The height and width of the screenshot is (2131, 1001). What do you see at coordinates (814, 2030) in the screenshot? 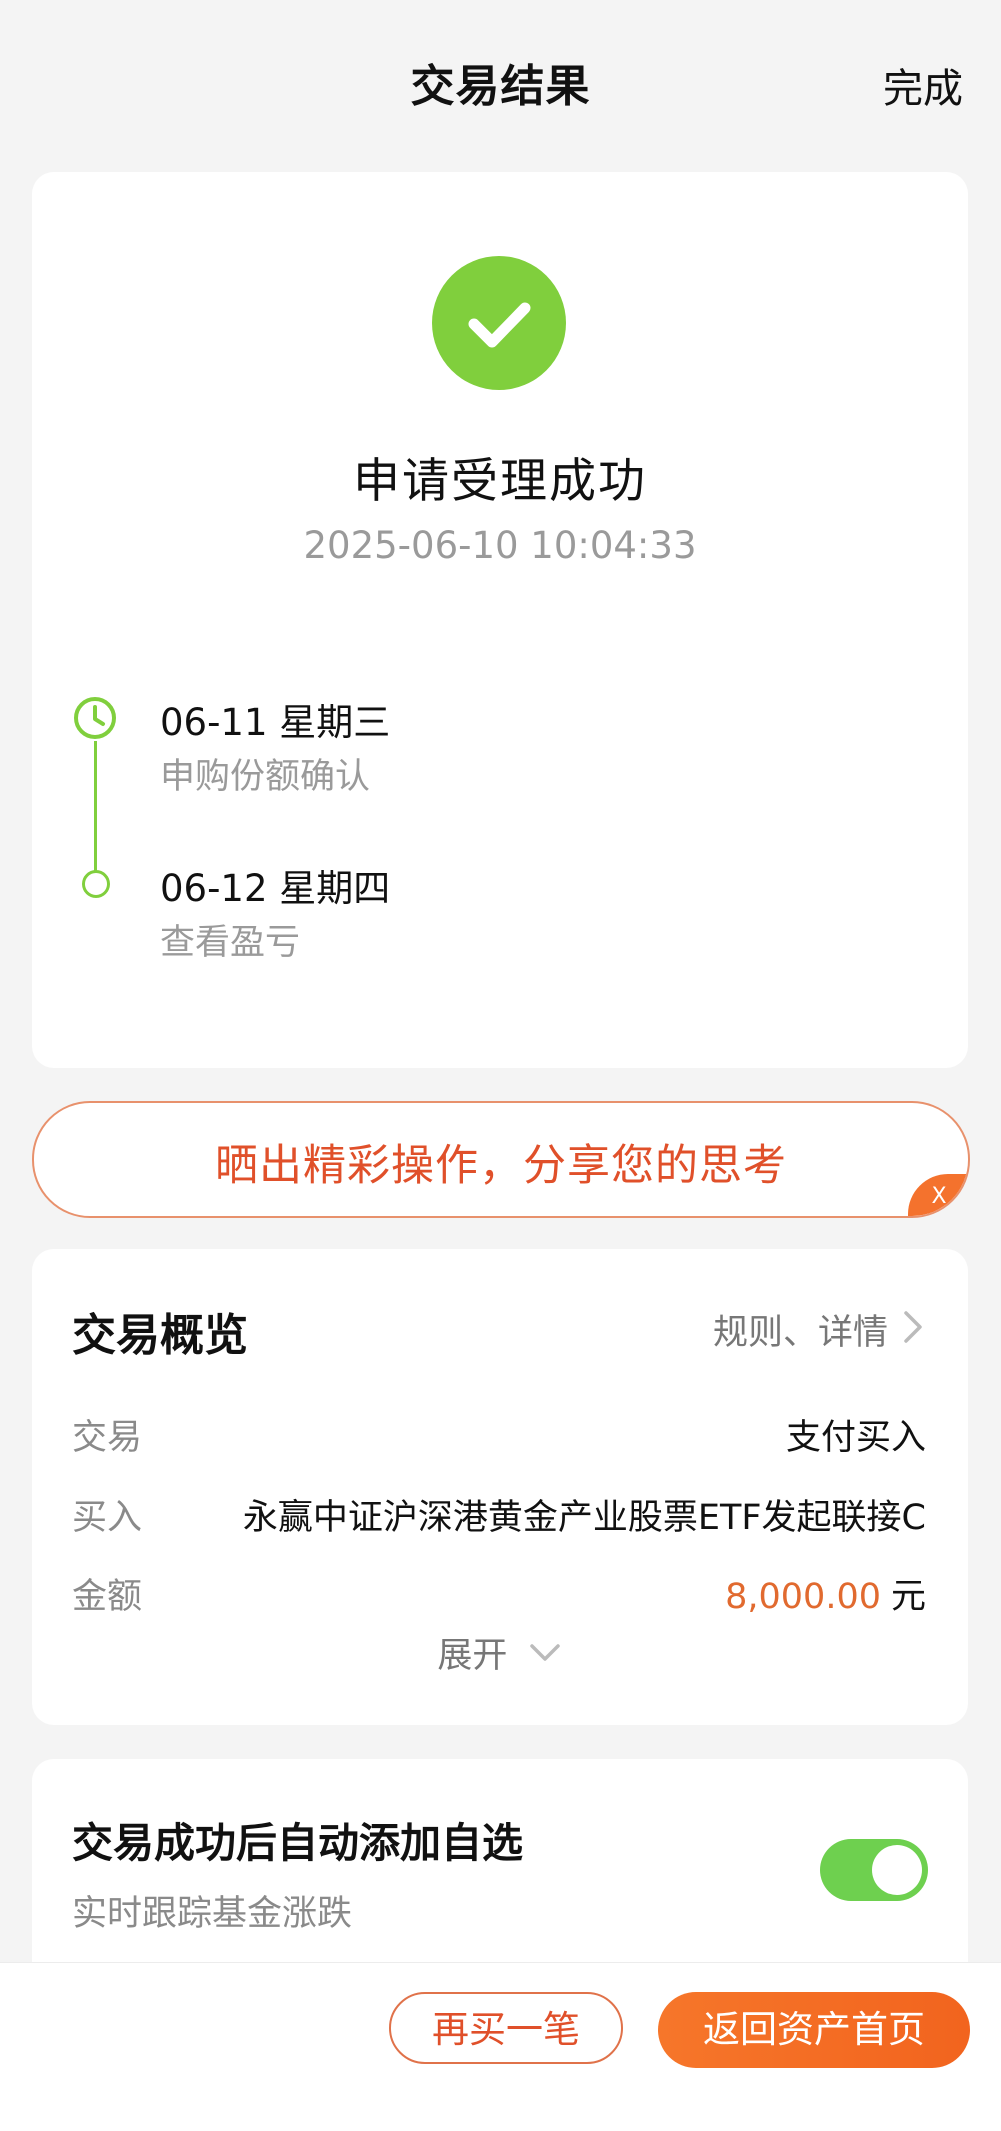
I see `back-to-assets-button: 返回资产首页` at bounding box center [814, 2030].